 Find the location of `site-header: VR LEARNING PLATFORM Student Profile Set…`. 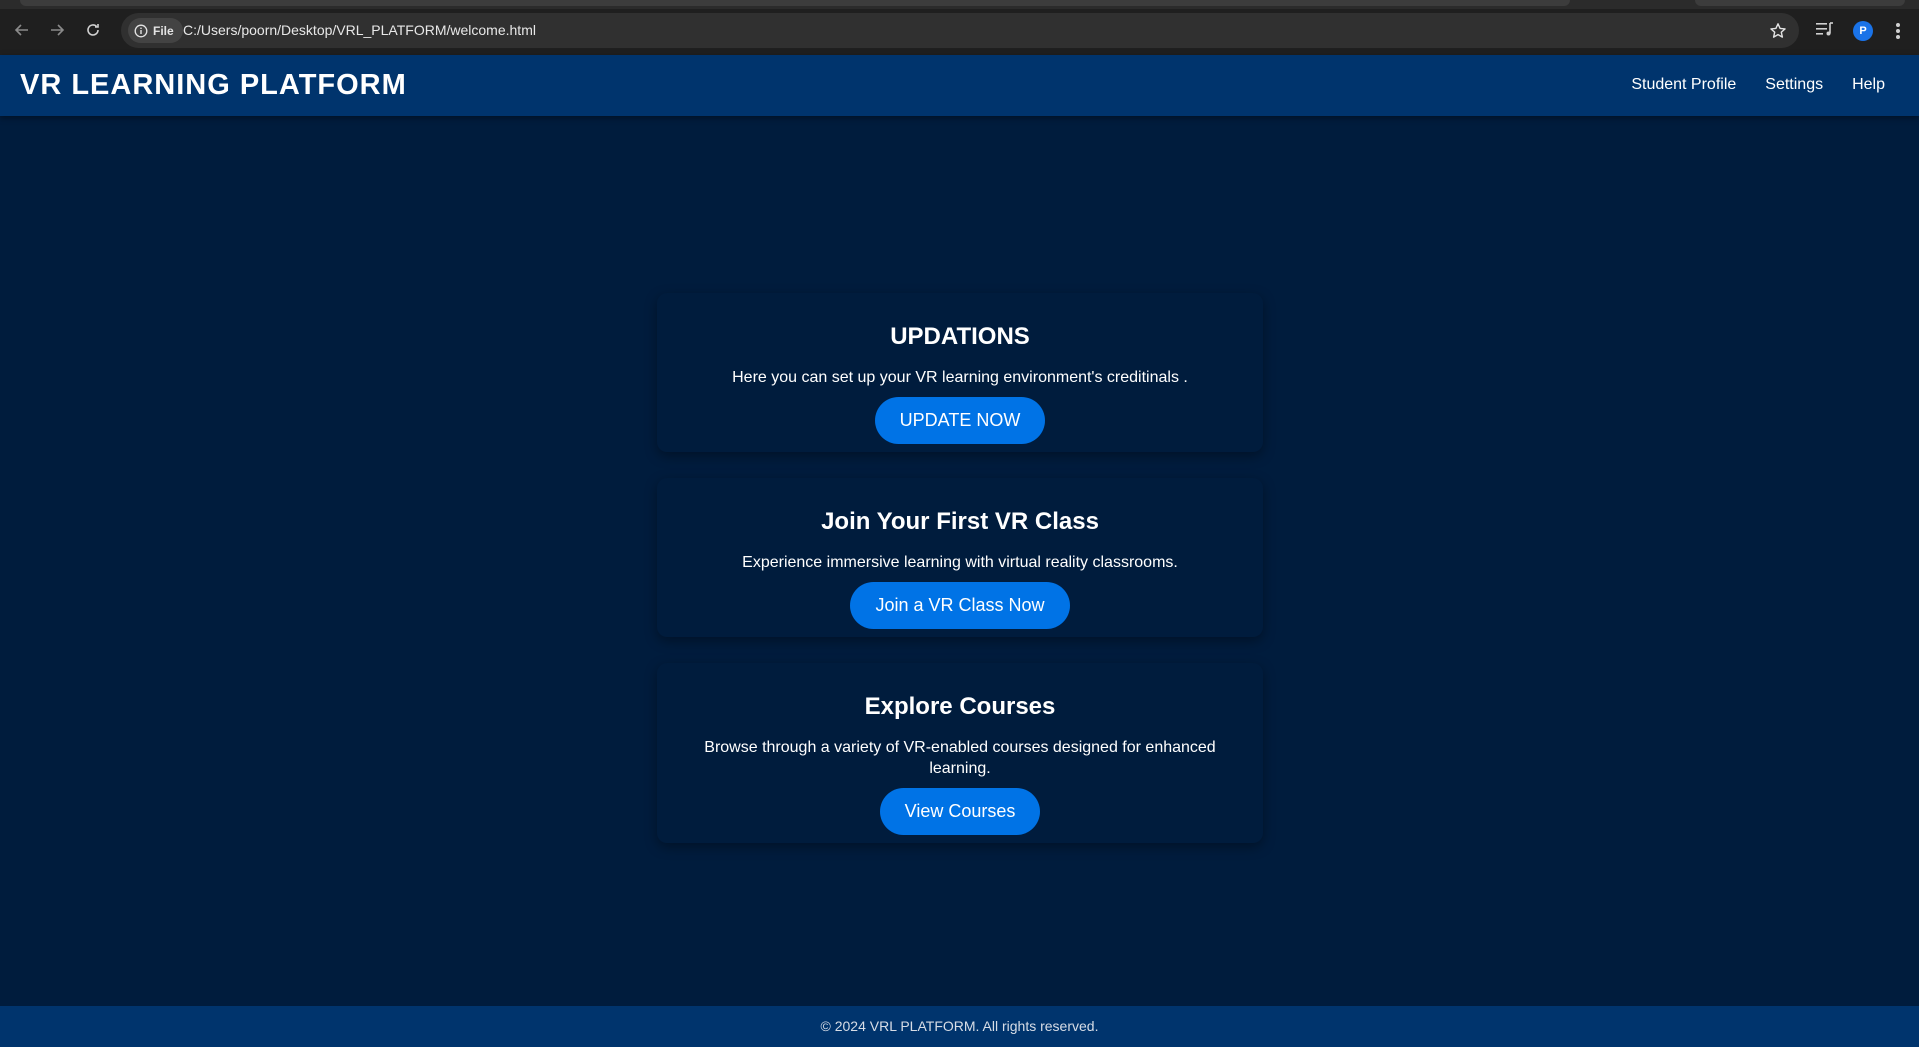

site-header: VR LEARNING PLATFORM Student Profile Set… is located at coordinates (959, 85).